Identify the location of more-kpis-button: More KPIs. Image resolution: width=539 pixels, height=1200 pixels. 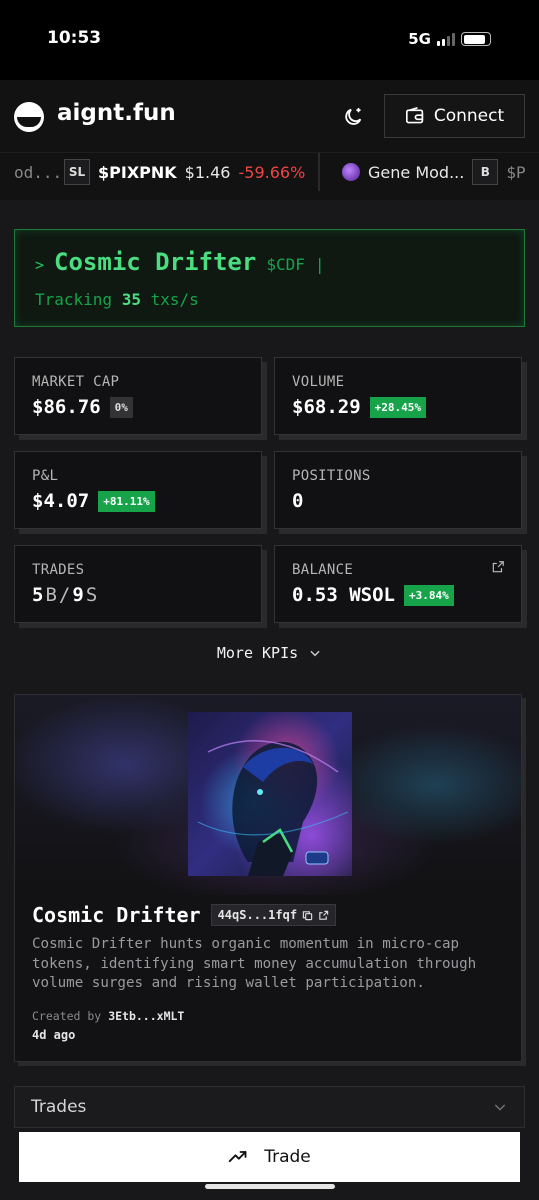
(269, 653).